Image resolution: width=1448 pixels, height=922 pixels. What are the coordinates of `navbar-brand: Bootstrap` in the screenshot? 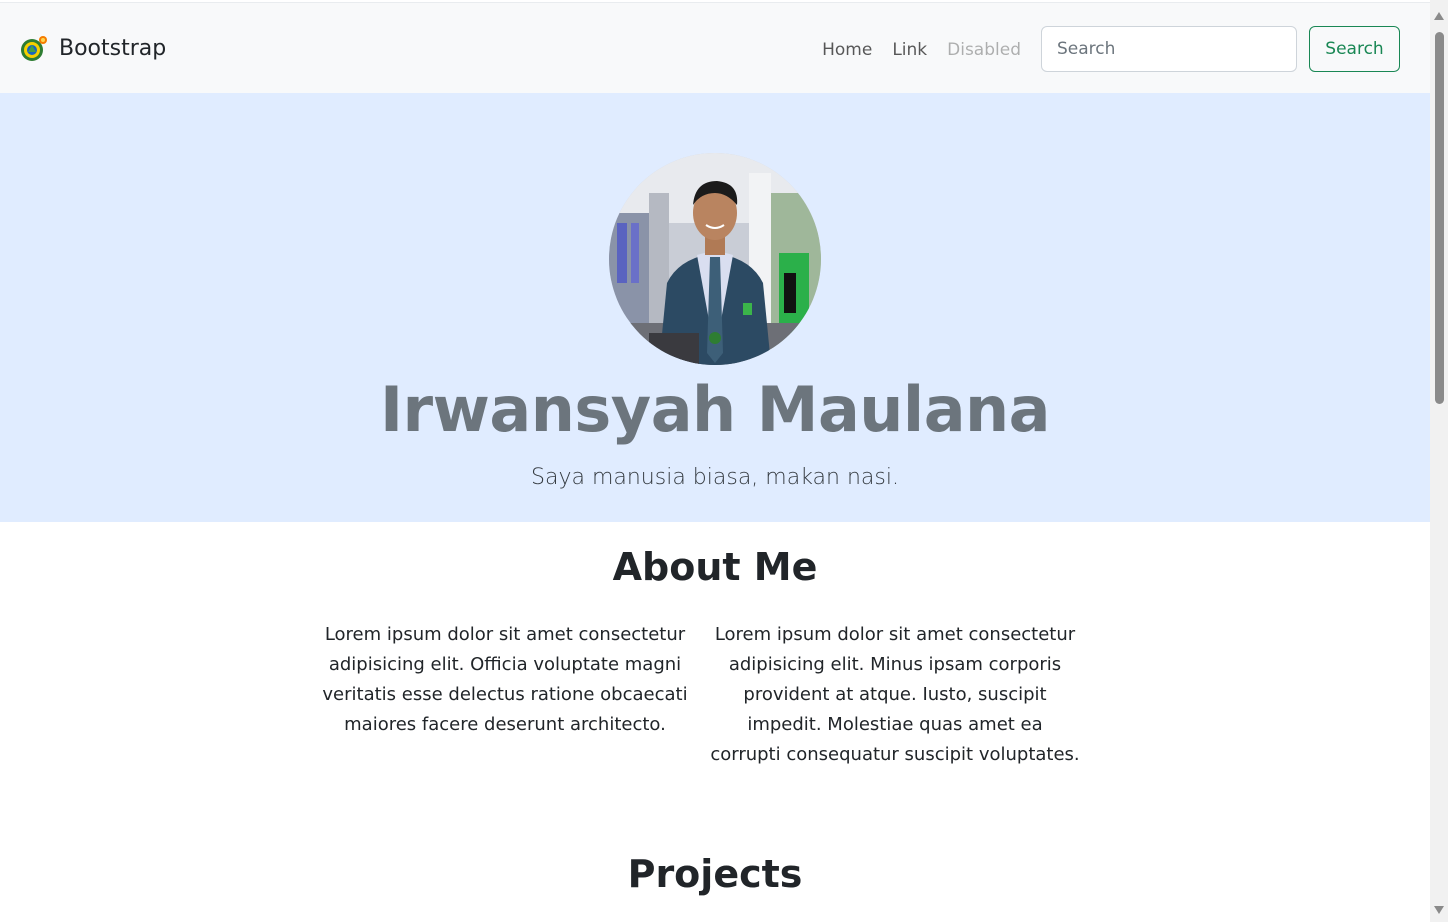 It's located at (92, 49).